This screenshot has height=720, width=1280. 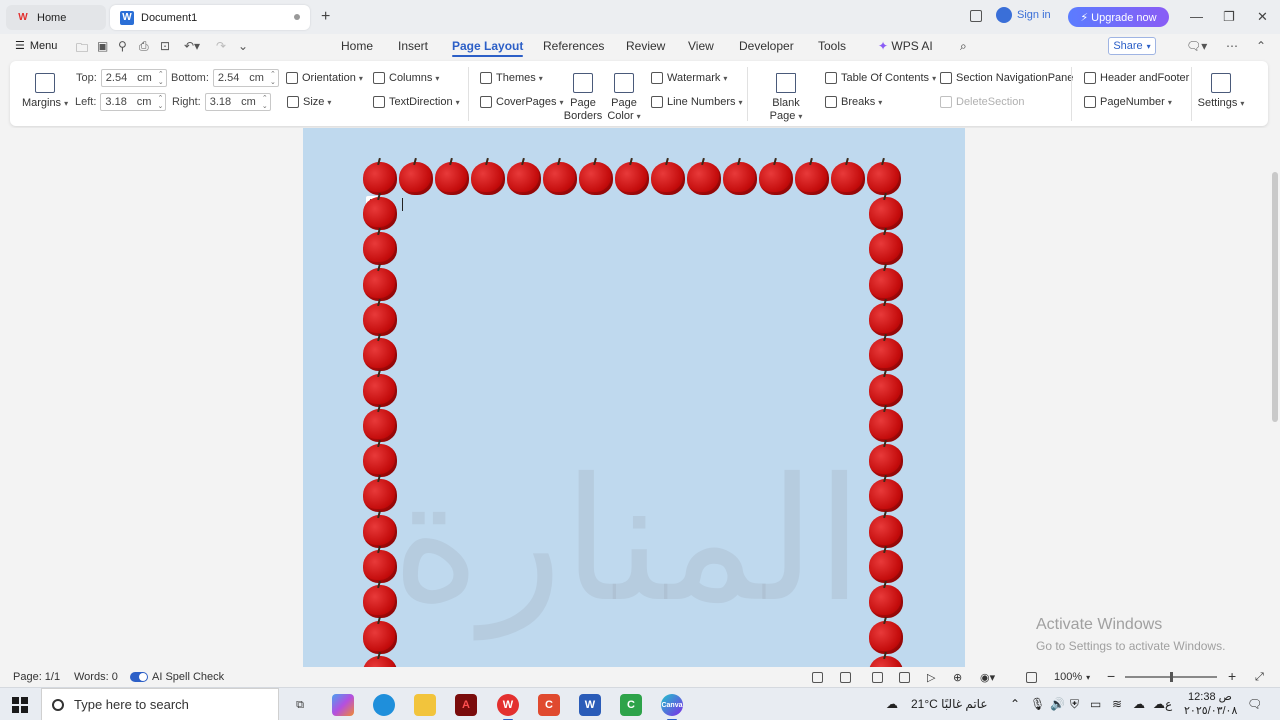 I want to click on vertical-scrollbar, so click(x=1275, y=397).